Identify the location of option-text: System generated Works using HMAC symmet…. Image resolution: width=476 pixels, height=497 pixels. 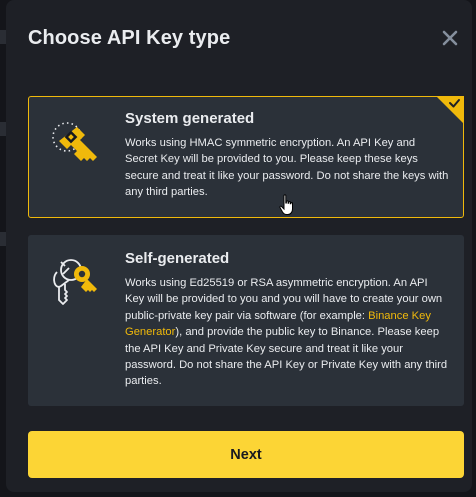
(287, 155).